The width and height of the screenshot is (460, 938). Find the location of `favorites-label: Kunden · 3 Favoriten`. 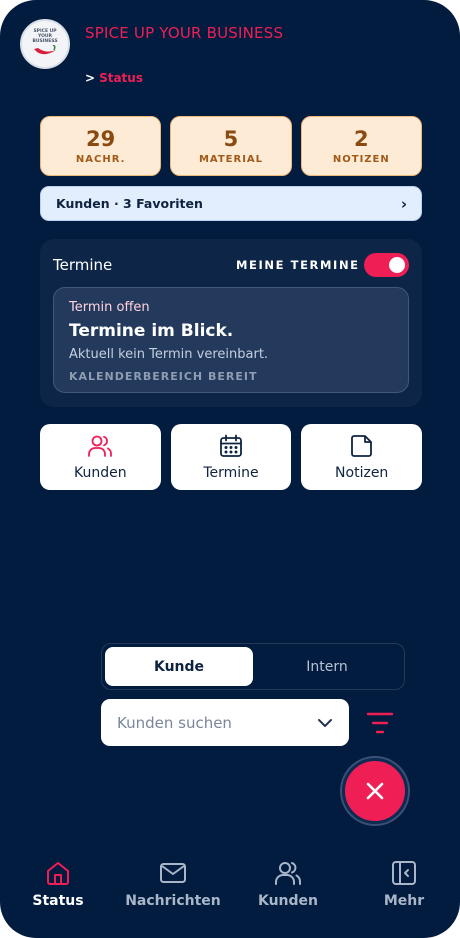

favorites-label: Kunden · 3 Favoriten is located at coordinates (129, 203).